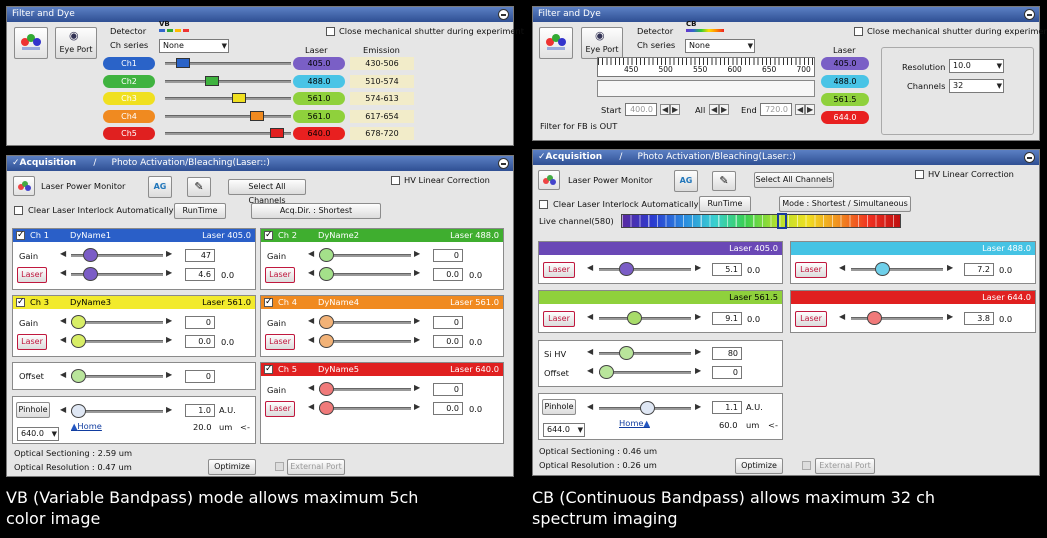 Image resolution: width=1047 pixels, height=538 pixels. I want to click on gain-knob, so click(326, 389).